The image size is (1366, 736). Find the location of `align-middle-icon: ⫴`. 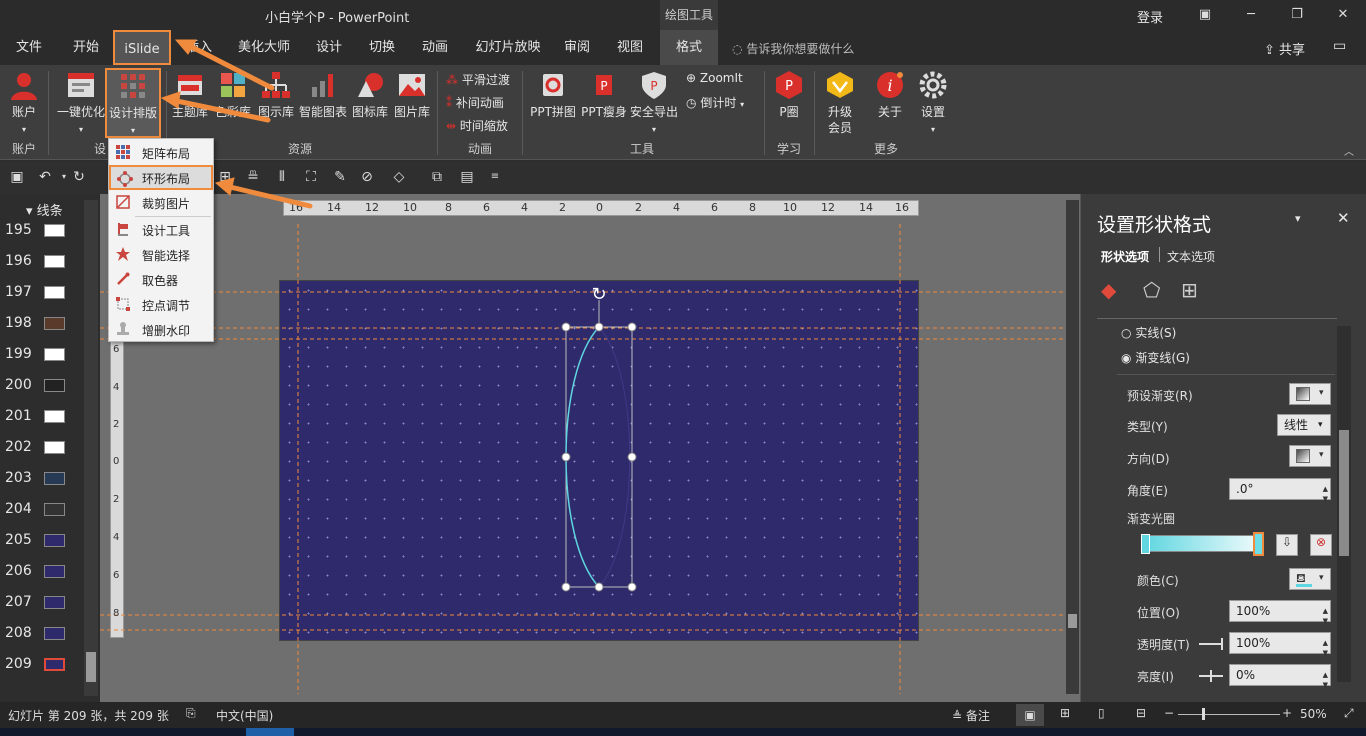

align-middle-icon: ⫴ is located at coordinates (282, 177).